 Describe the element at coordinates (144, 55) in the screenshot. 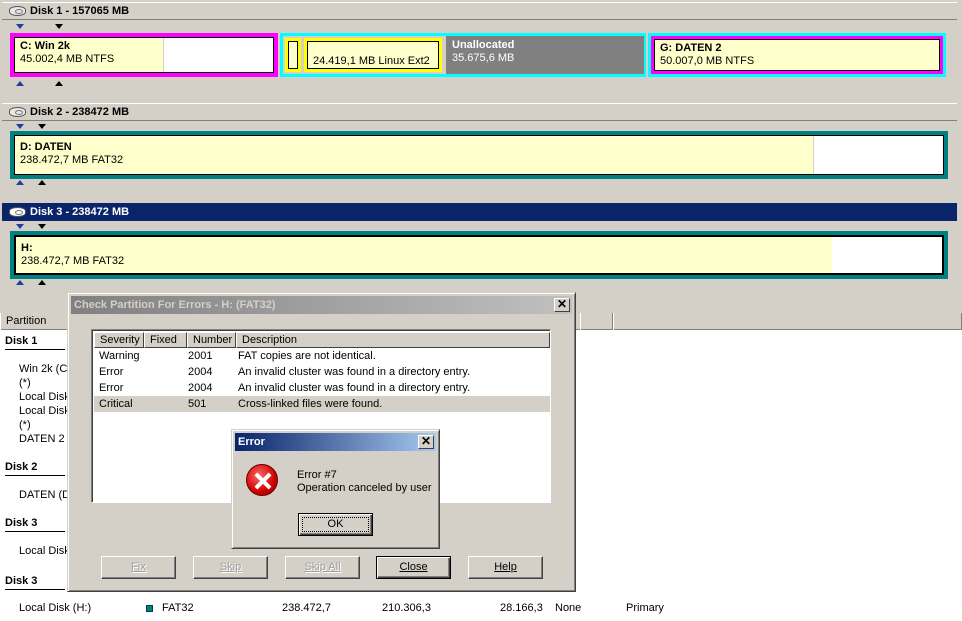

I see `partition-c: C: Win 2k 45.002,4 MB NTFS` at that location.